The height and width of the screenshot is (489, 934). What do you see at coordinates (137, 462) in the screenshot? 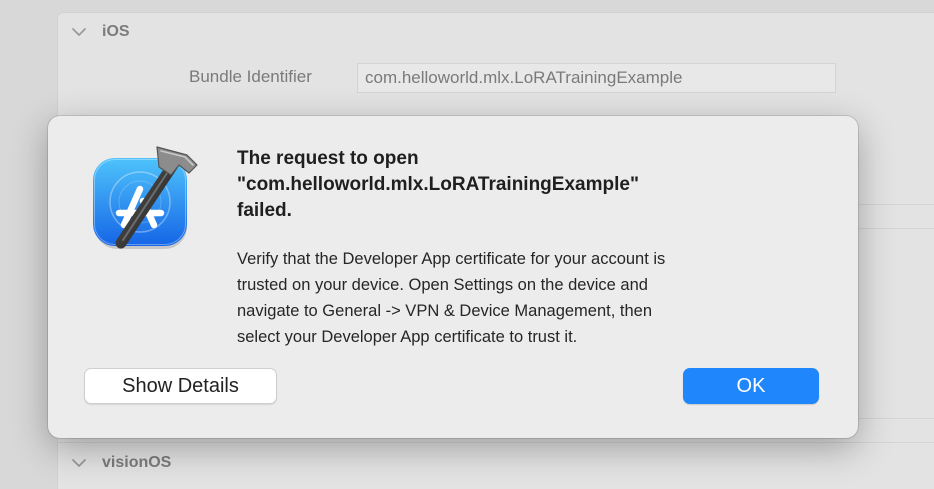
I see `section-title-visionos: visionOS` at bounding box center [137, 462].